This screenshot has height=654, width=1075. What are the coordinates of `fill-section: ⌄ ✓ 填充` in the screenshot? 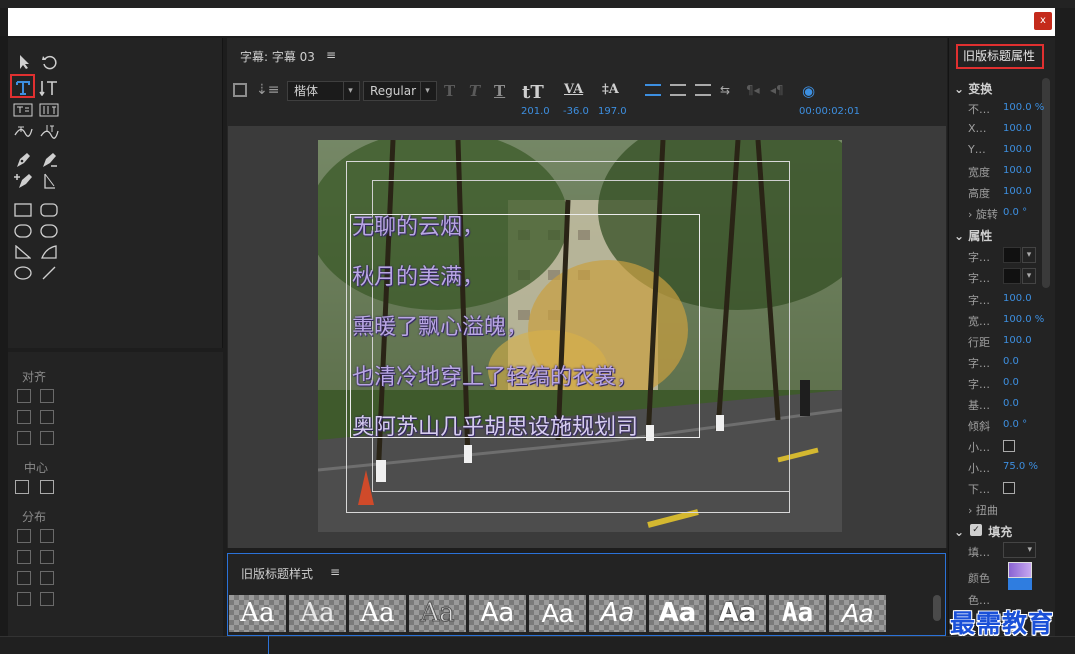 It's located at (983, 531).